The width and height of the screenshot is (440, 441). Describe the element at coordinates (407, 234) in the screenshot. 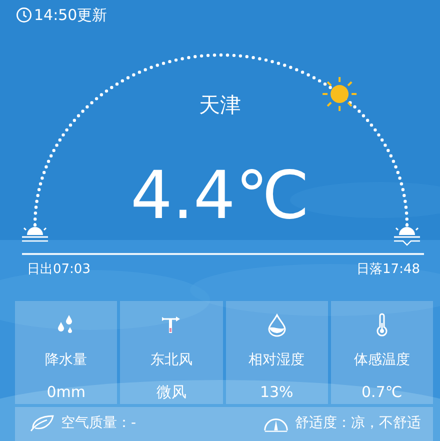

I see `sunset-icon` at that location.